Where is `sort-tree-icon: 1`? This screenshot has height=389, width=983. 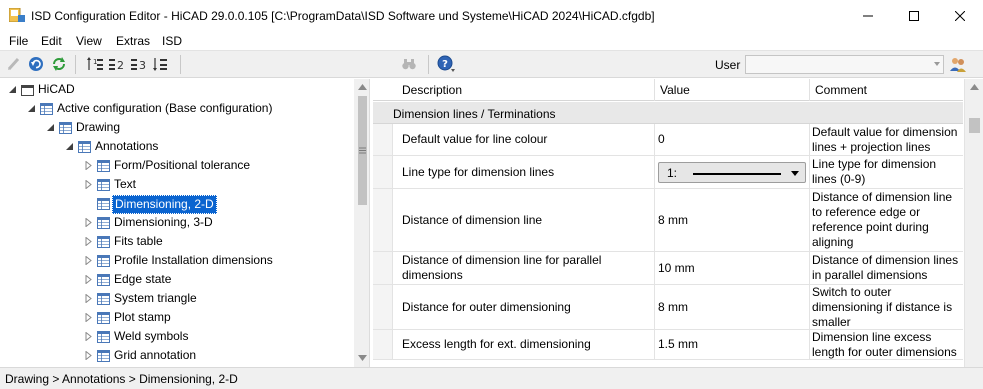
sort-tree-icon: 1 is located at coordinates (95, 63).